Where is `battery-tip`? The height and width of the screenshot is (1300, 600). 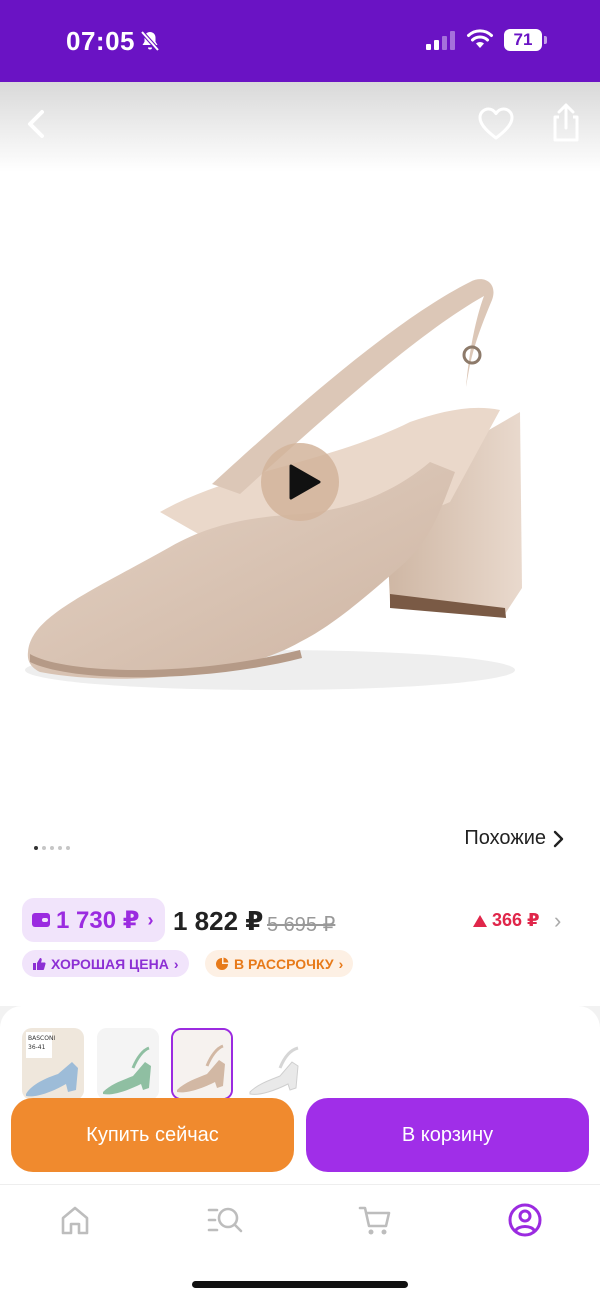
battery-tip is located at coordinates (545, 40).